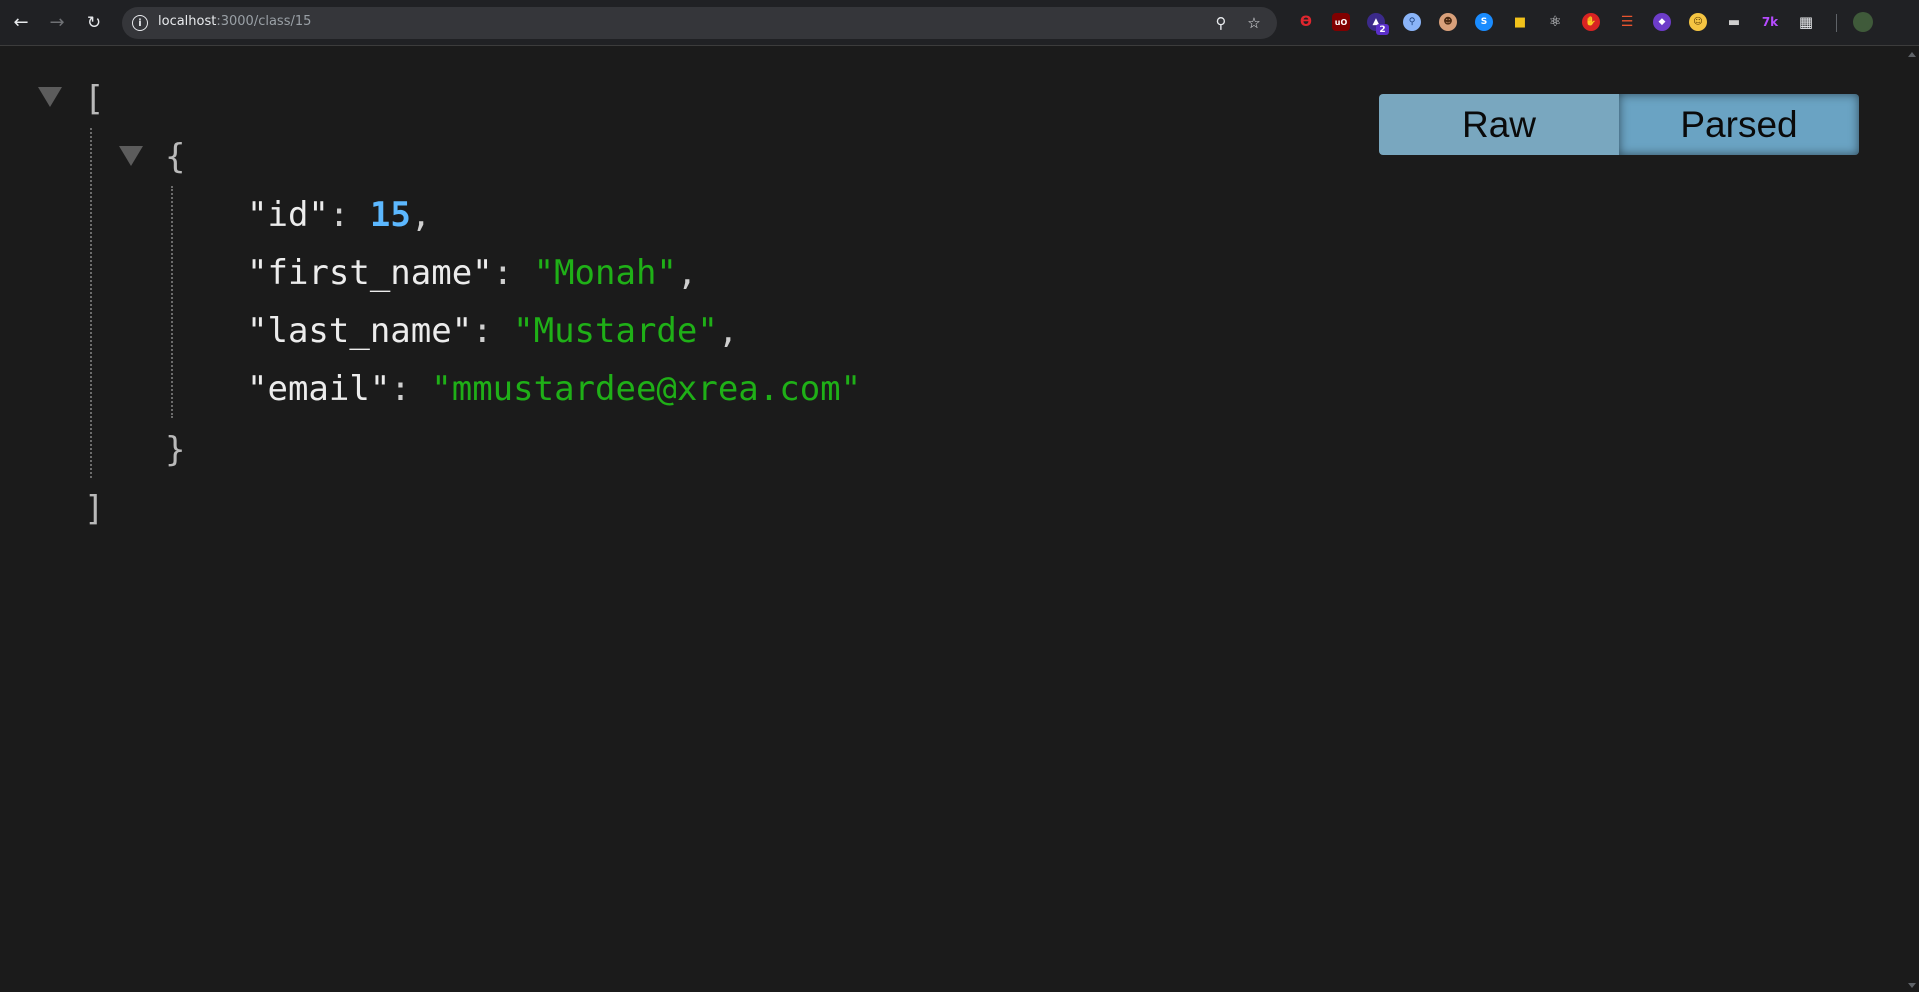 This screenshot has width=1919, height=992. I want to click on collapse-array-triangle-icon, so click(50, 97).